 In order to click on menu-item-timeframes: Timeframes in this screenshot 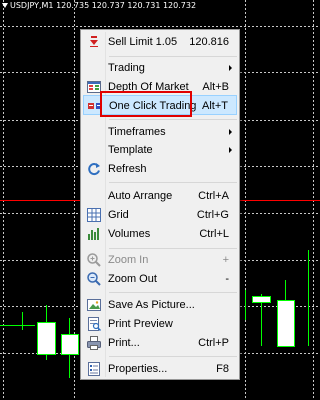, I will do `click(160, 132)`.